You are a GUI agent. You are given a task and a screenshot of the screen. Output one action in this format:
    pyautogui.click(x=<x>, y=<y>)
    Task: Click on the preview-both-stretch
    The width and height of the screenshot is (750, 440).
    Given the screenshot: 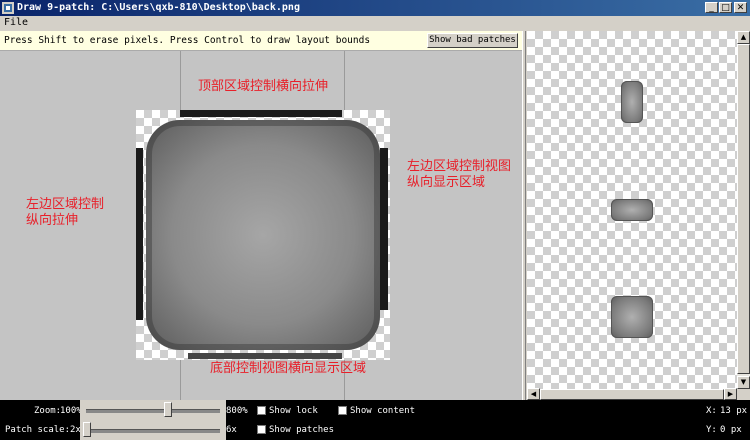 What is the action you would take?
    pyautogui.click(x=632, y=317)
    